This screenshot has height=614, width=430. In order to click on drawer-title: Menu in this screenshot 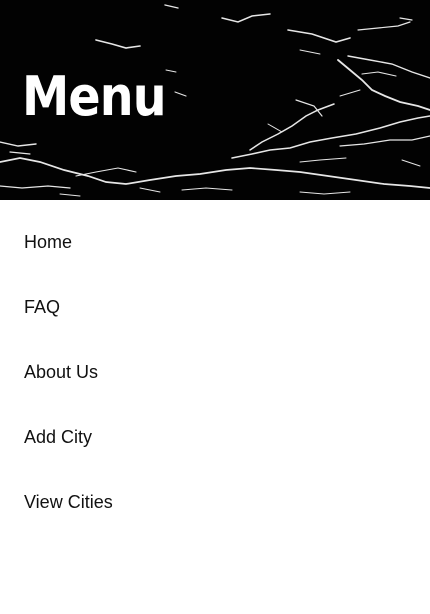, I will do `click(94, 96)`.